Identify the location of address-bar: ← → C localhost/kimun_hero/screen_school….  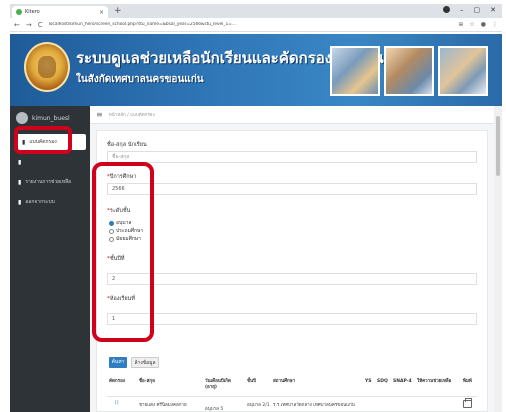
(256, 25).